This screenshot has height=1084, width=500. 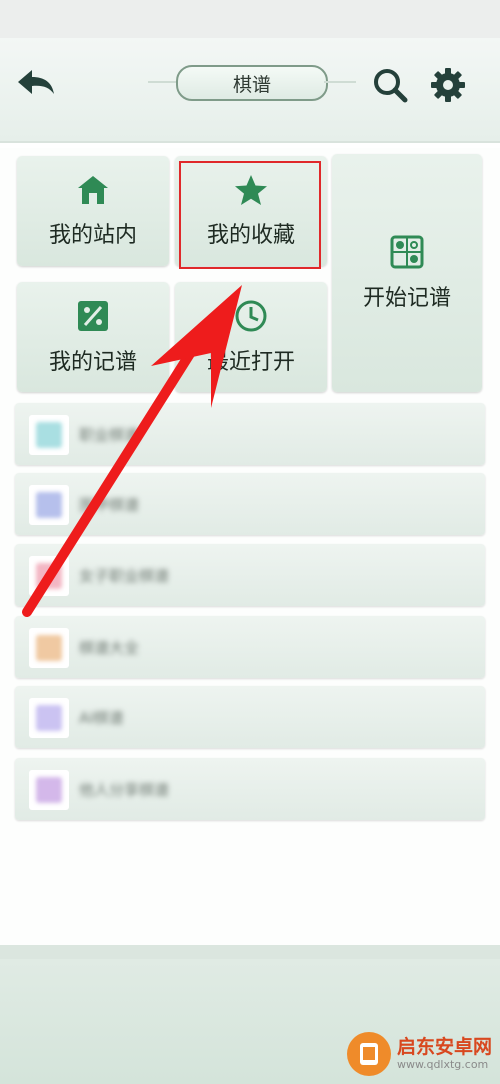 I want to click on annotation-arrow-icon, so click(x=132, y=451).